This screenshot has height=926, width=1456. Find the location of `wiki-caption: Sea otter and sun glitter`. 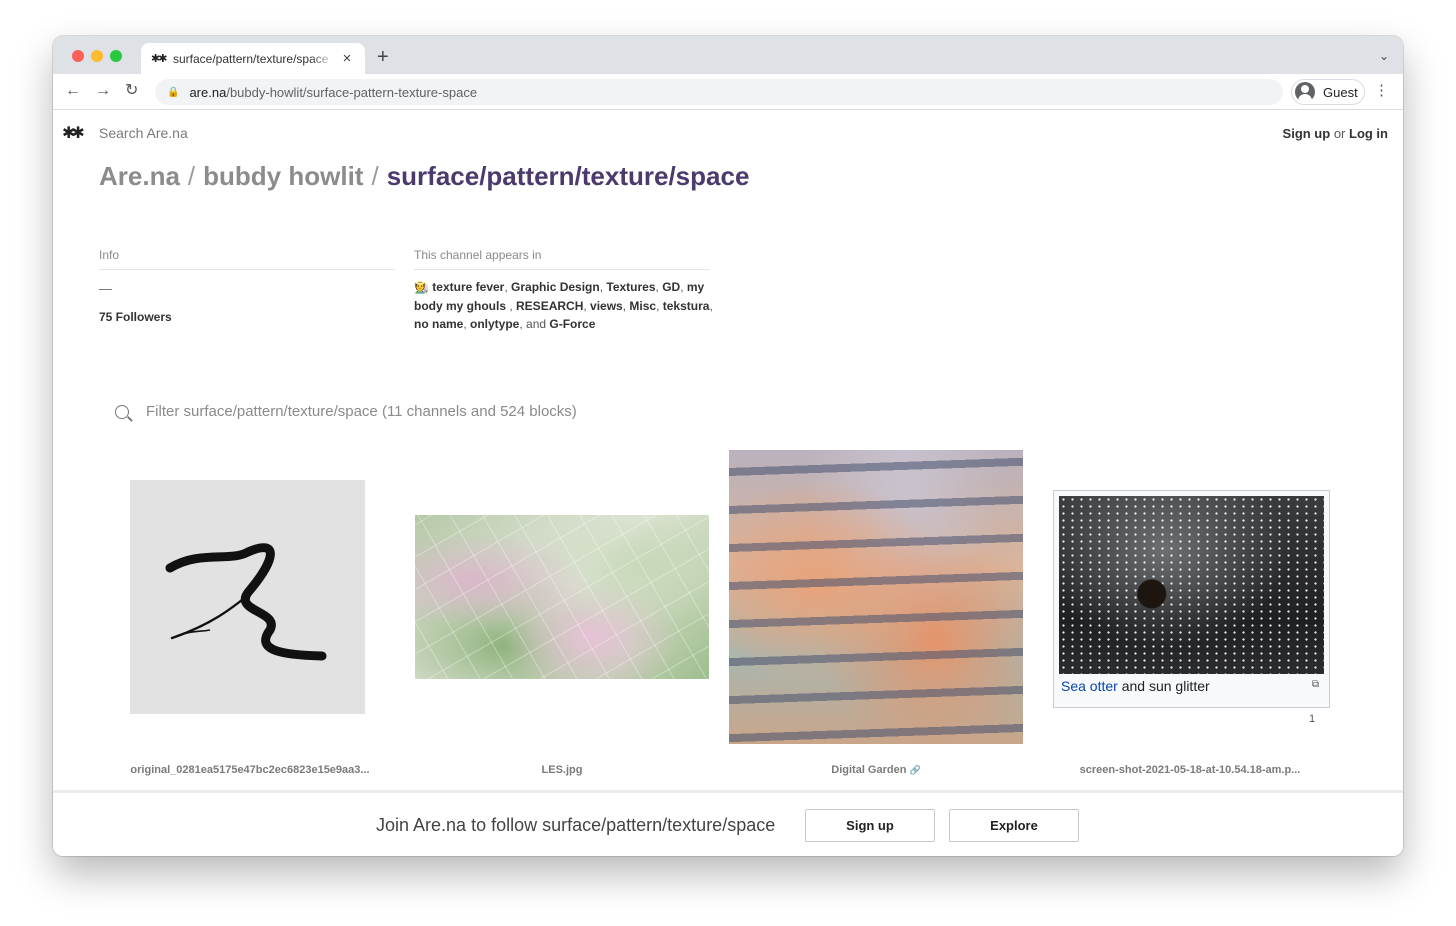

wiki-caption: Sea otter and sun glitter is located at coordinates (1135, 686).